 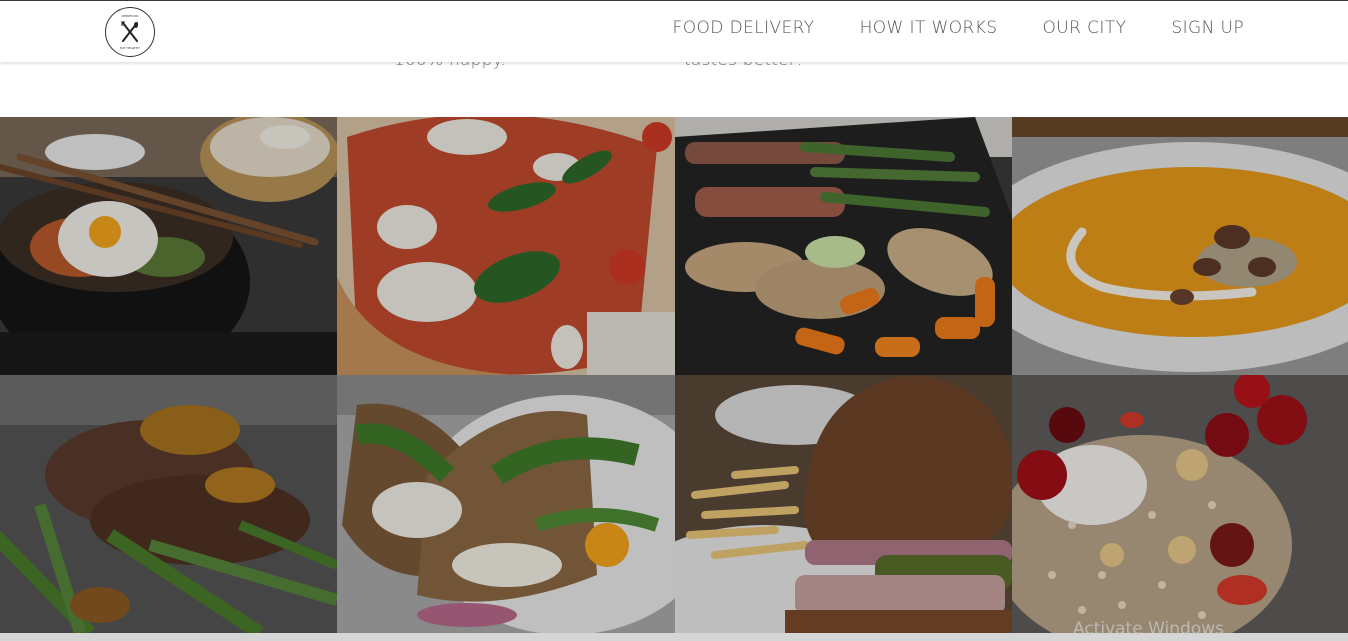 I want to click on meal-photo-burger-fries, so click(x=843, y=504).